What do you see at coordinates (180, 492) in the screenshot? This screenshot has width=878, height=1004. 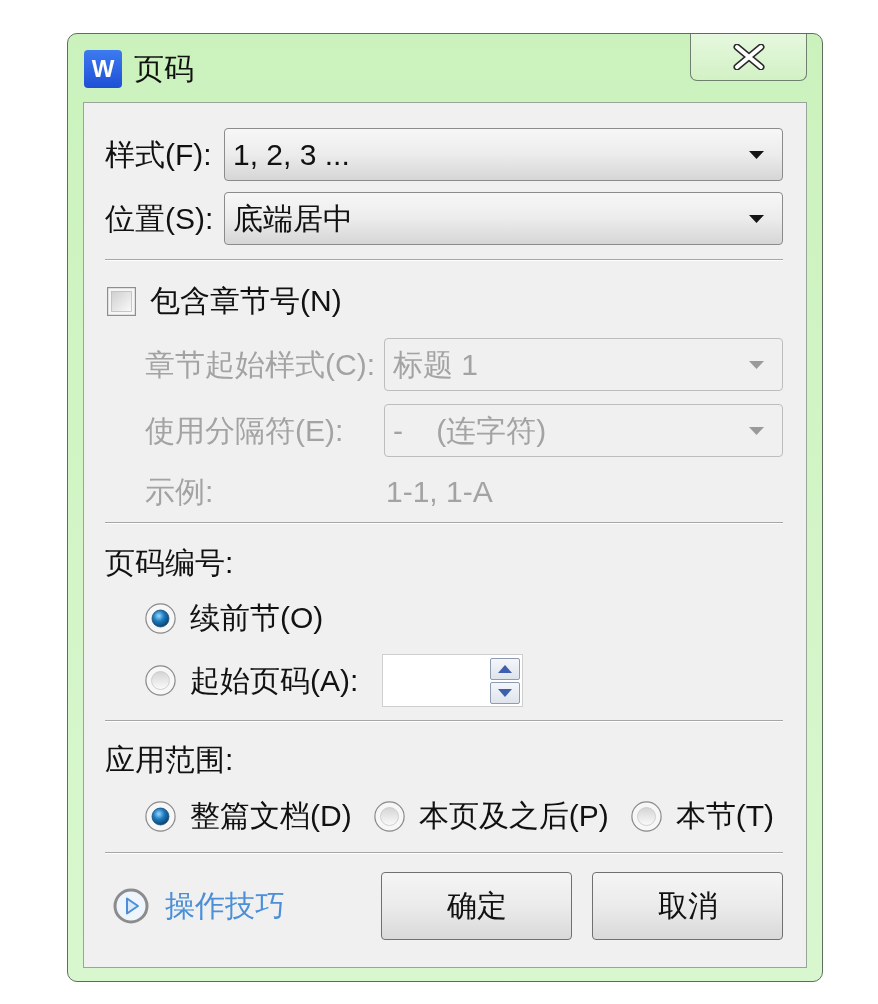 I see `example-label: 示例:` at bounding box center [180, 492].